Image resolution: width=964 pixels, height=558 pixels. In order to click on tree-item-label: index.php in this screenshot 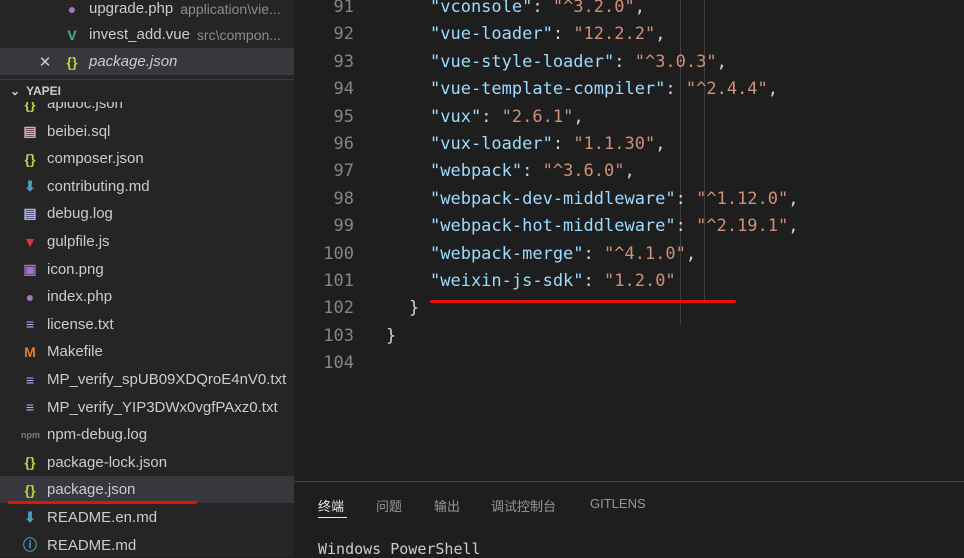, I will do `click(80, 297)`.